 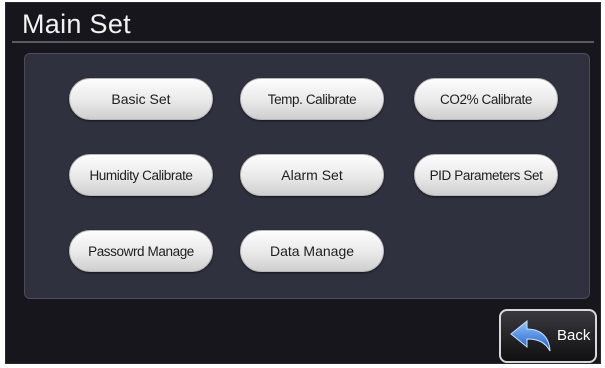 I want to click on back-button: Back, so click(x=548, y=336).